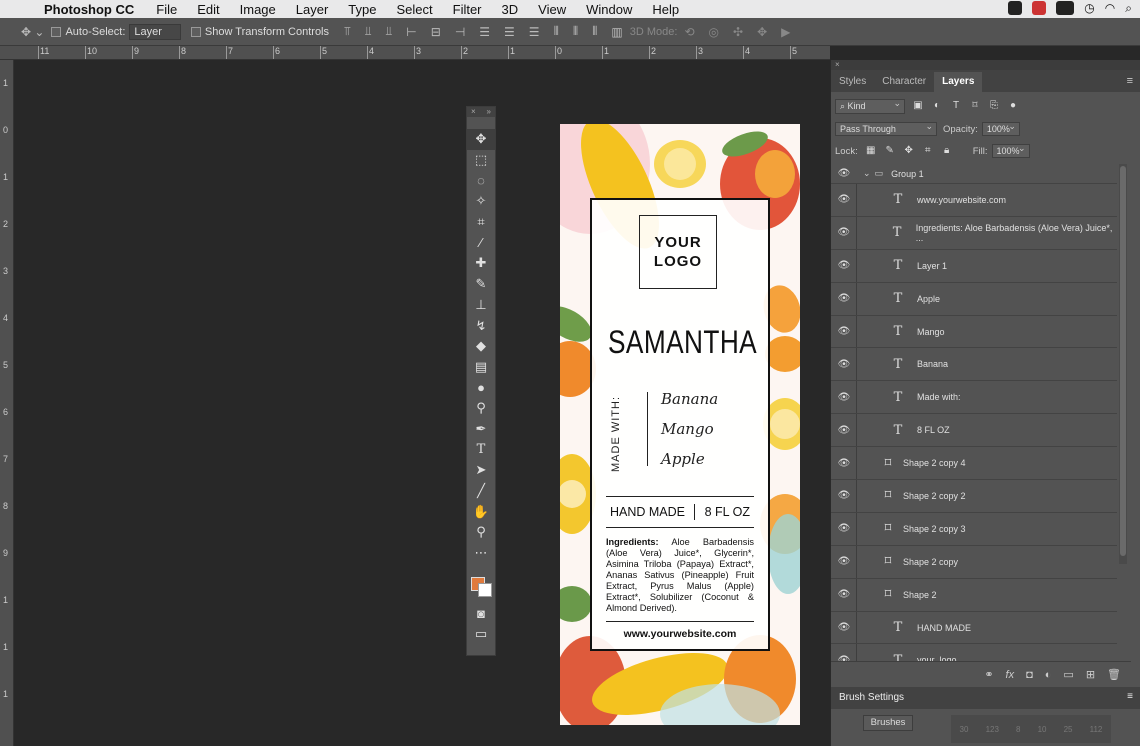  I want to click on hand-tool-icon: ✋, so click(481, 511).